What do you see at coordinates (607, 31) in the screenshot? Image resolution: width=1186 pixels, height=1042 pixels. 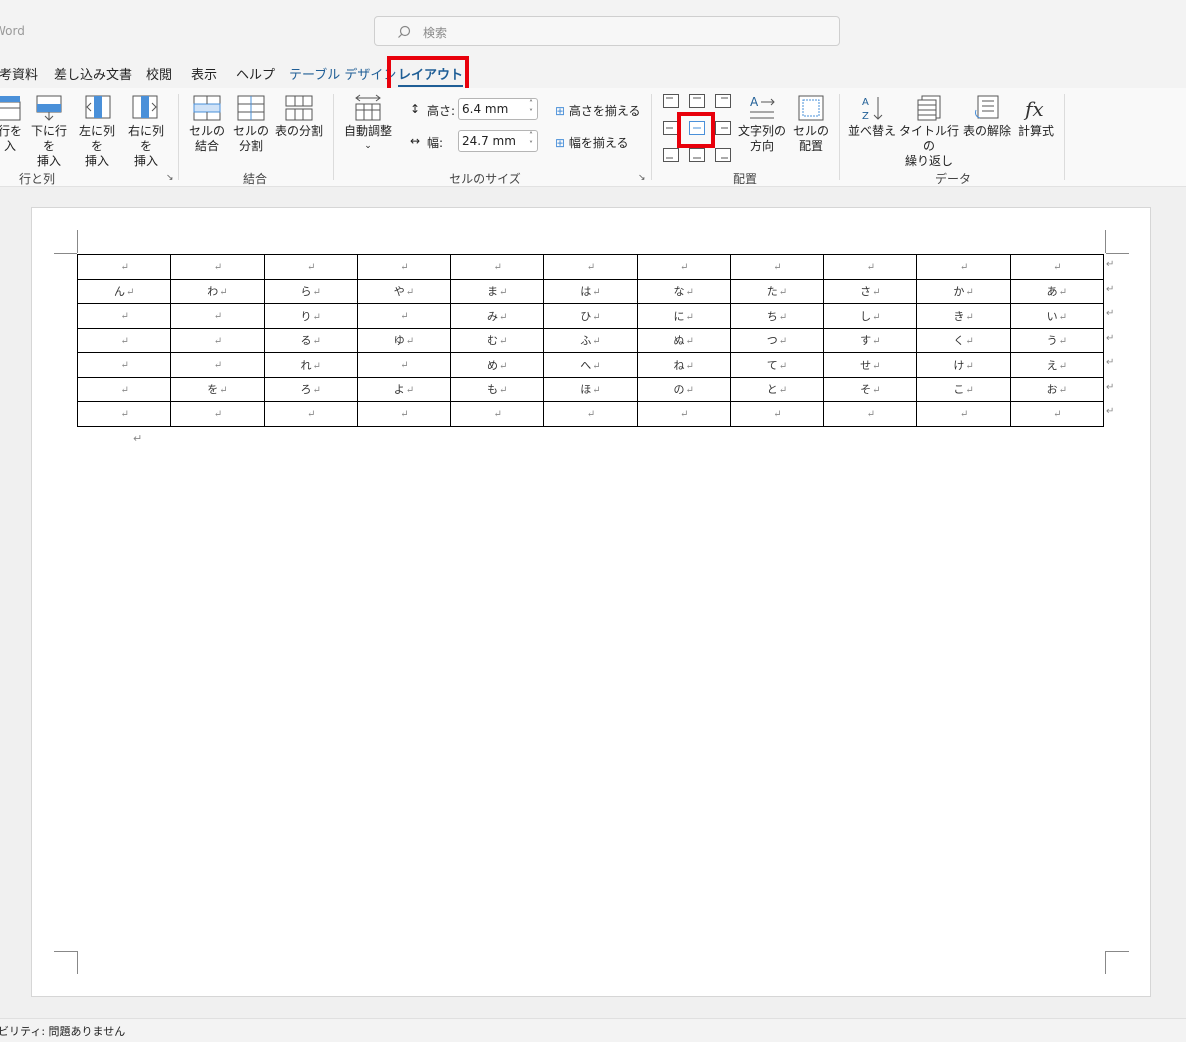 I see `search-box: 検索` at bounding box center [607, 31].